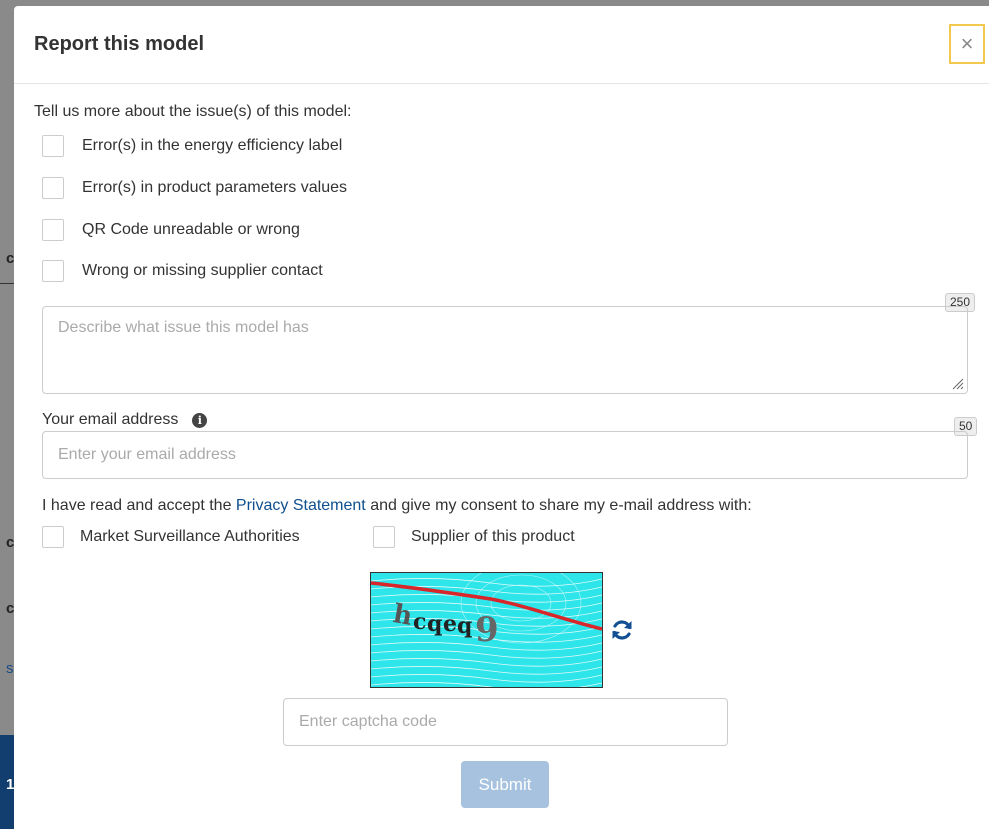 The image size is (989, 829). What do you see at coordinates (110, 419) in the screenshot?
I see `email-label-text: Your email address` at bounding box center [110, 419].